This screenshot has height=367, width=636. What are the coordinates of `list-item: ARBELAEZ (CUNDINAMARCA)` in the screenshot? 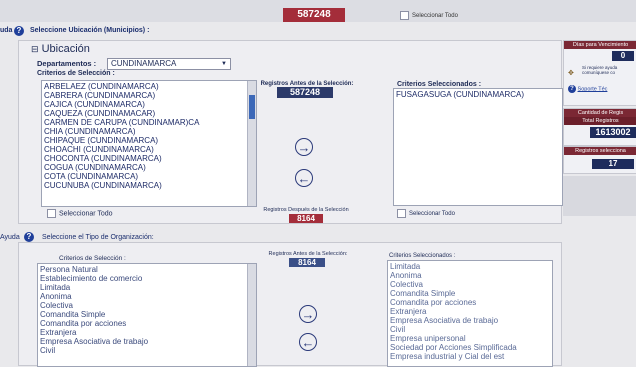 It's located at (149, 86).